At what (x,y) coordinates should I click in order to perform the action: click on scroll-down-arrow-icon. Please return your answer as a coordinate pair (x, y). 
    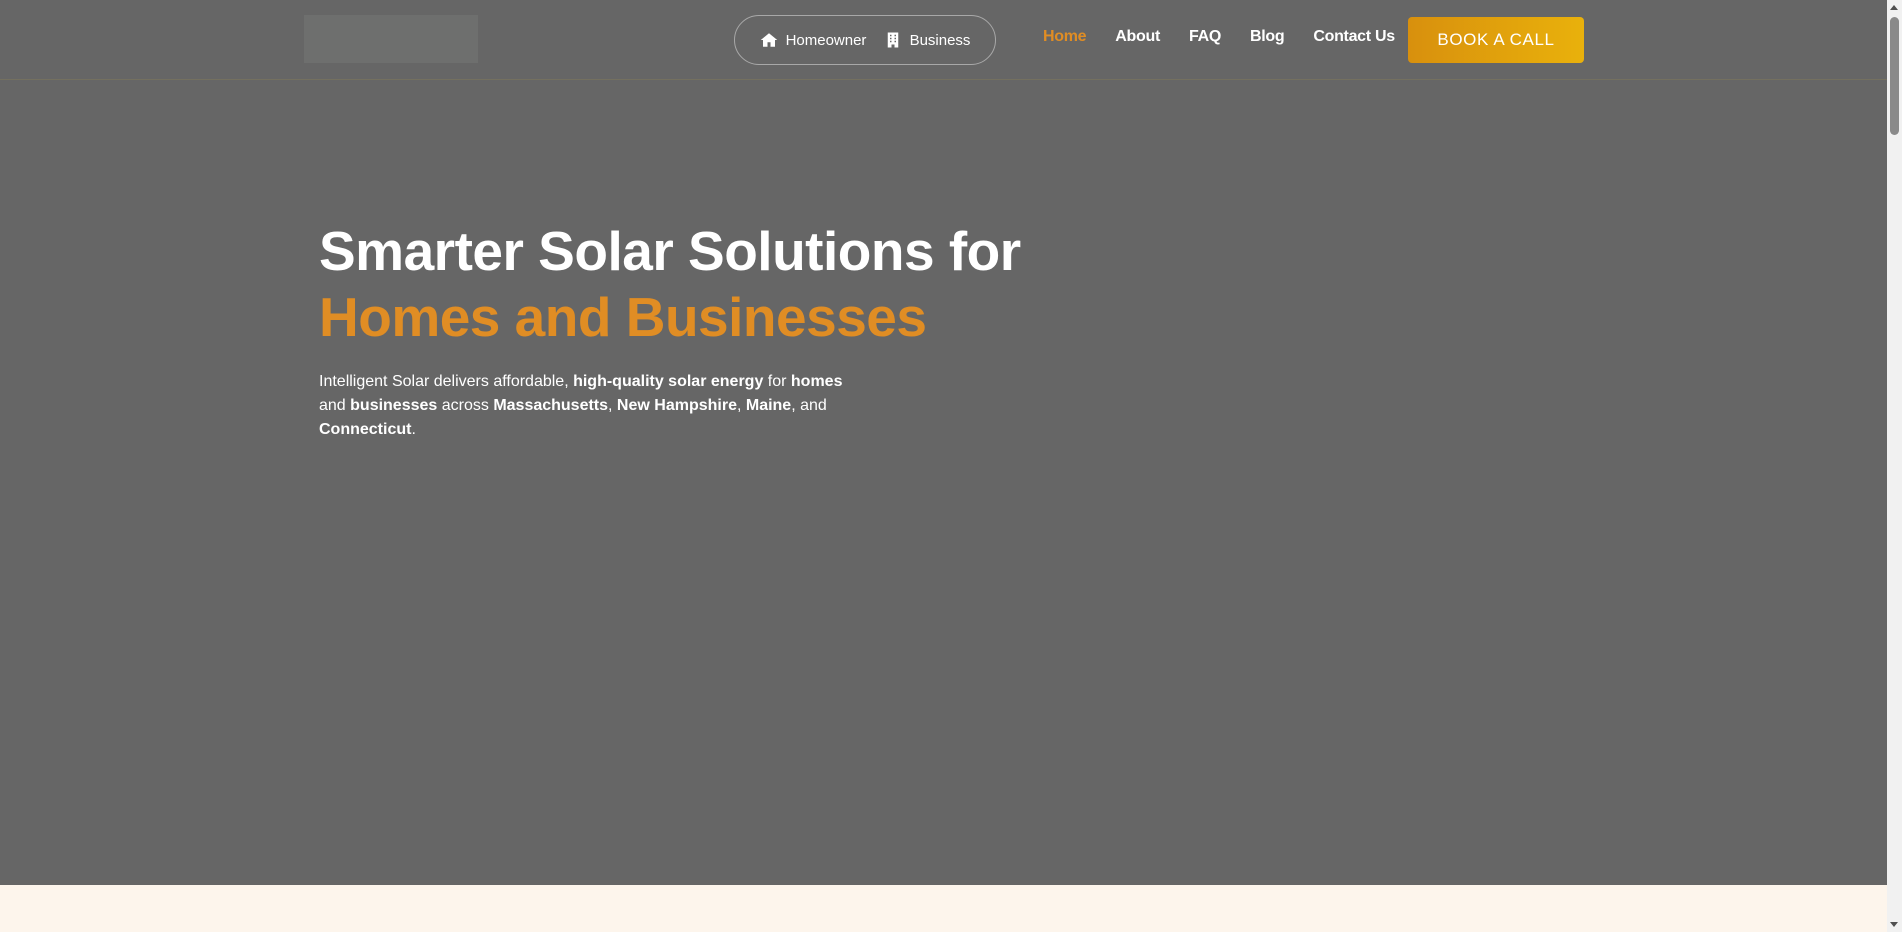
    Looking at the image, I should click on (1894, 924).